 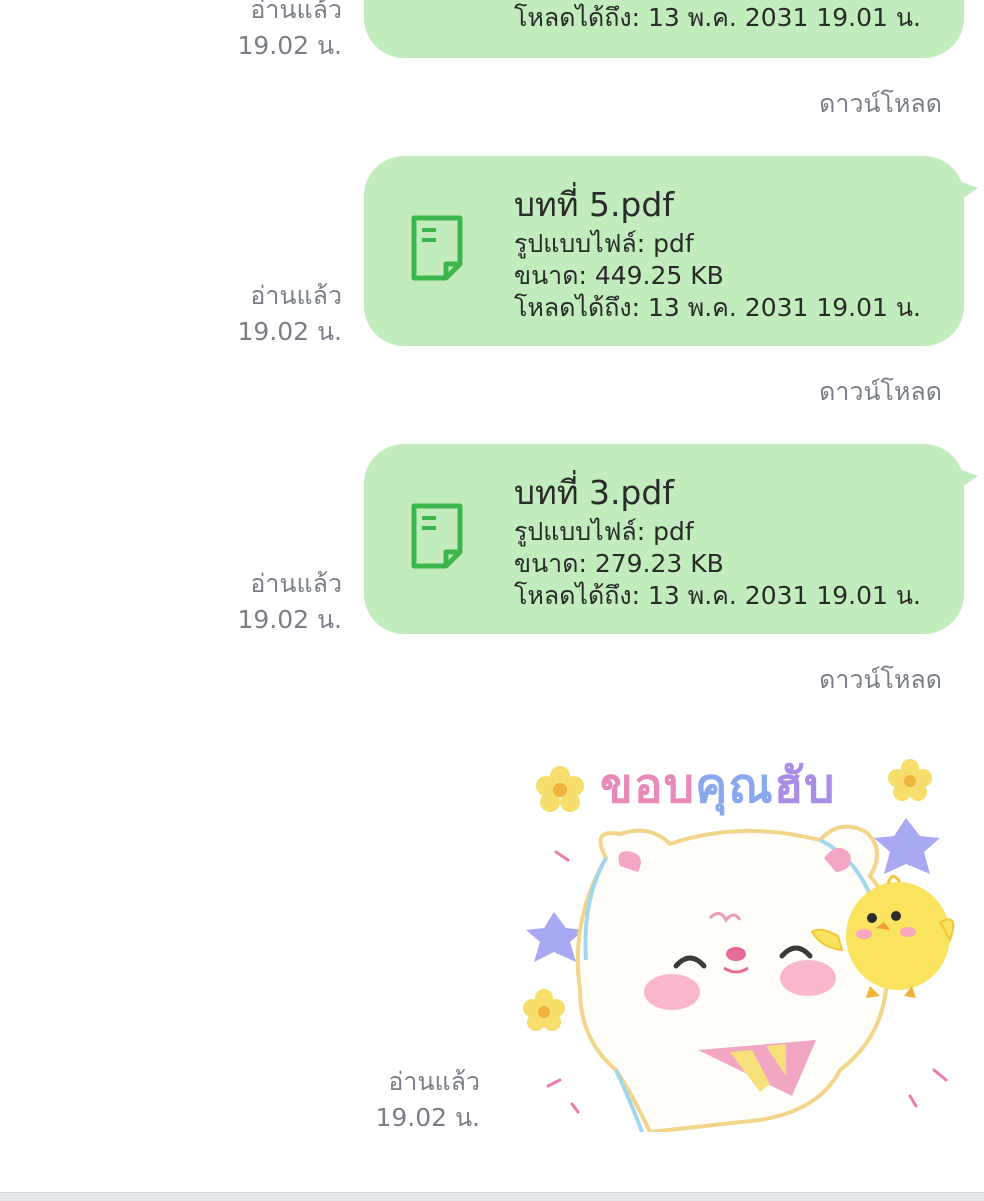 I want to click on file-message-bubble: โหลดได้ถึง: 13 พ.ค. 2031 19.01 น., so click(x=664, y=29).